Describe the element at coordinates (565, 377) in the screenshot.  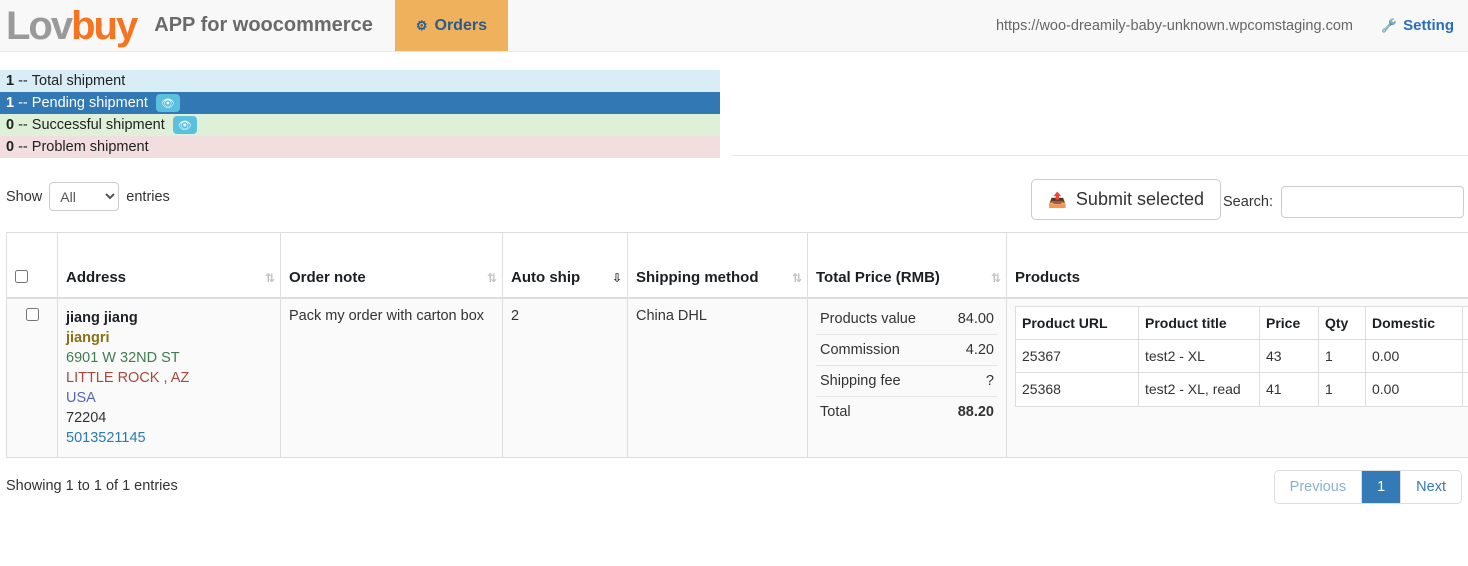
I see `cell-auto-ship: 2` at that location.